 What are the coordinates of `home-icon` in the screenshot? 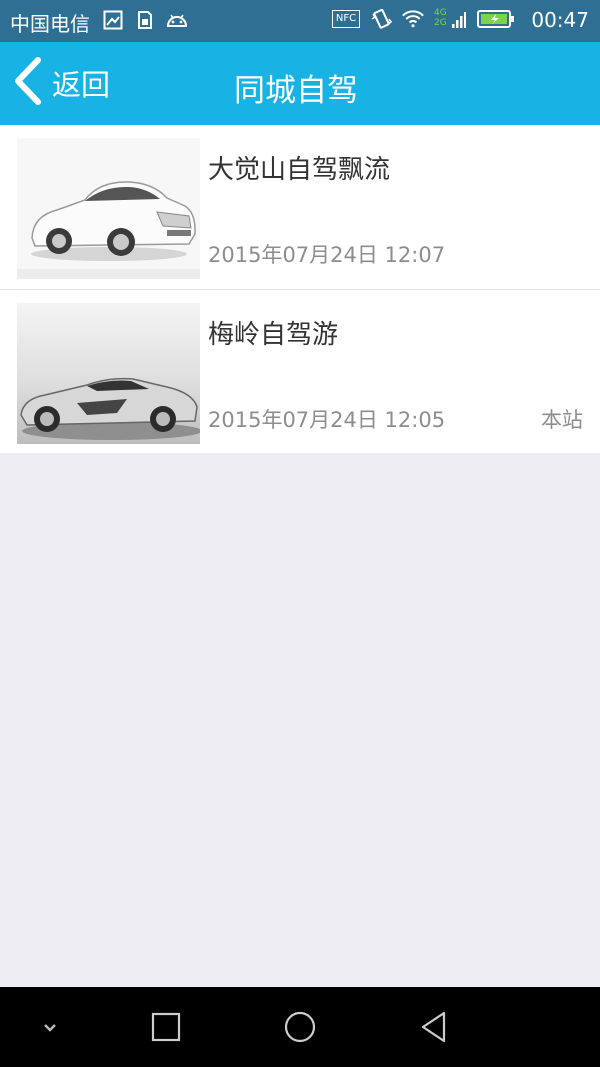 It's located at (300, 1027).